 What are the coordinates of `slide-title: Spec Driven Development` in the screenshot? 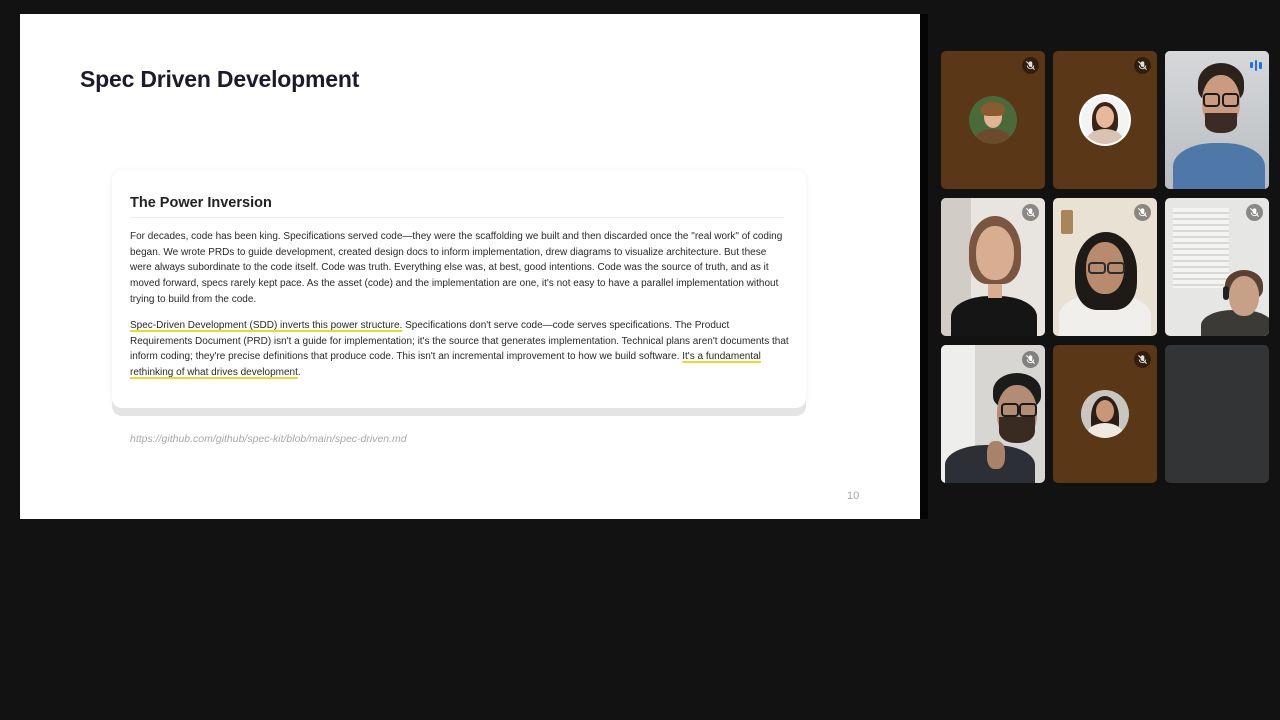 It's located at (220, 79).